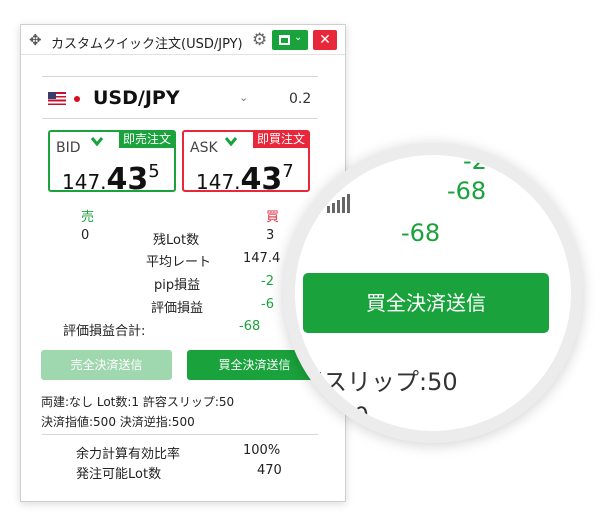  I want to click on close-icon: ✕, so click(325, 40).